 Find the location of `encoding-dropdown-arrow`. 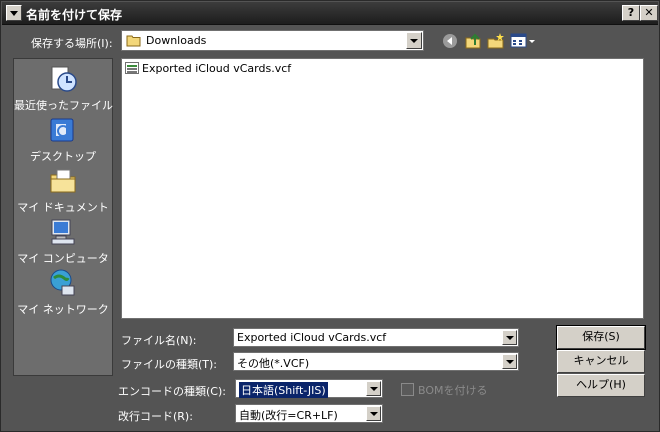

encoding-dropdown-arrow is located at coordinates (373, 388).